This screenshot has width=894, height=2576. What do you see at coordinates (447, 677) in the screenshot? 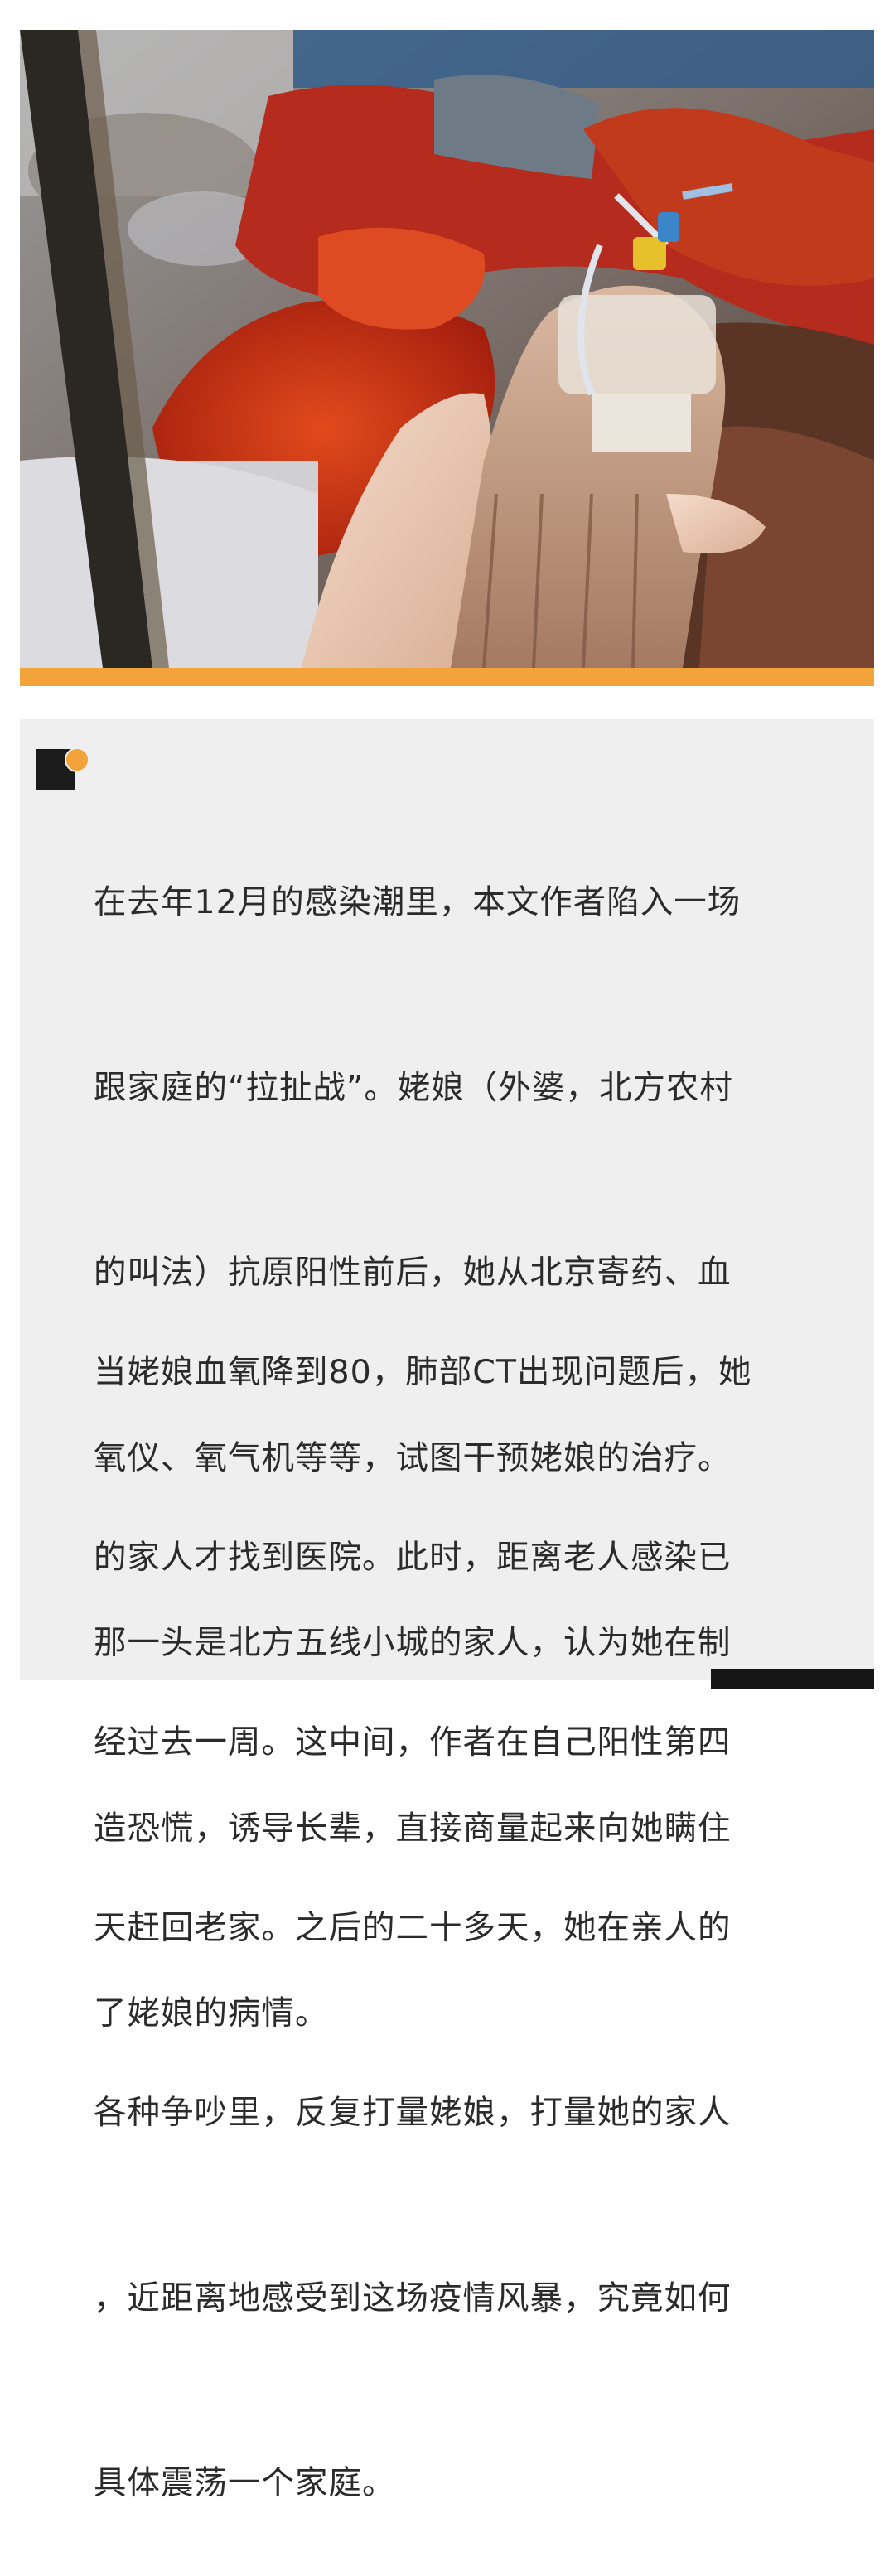
I see `orange-accent-bar` at bounding box center [447, 677].